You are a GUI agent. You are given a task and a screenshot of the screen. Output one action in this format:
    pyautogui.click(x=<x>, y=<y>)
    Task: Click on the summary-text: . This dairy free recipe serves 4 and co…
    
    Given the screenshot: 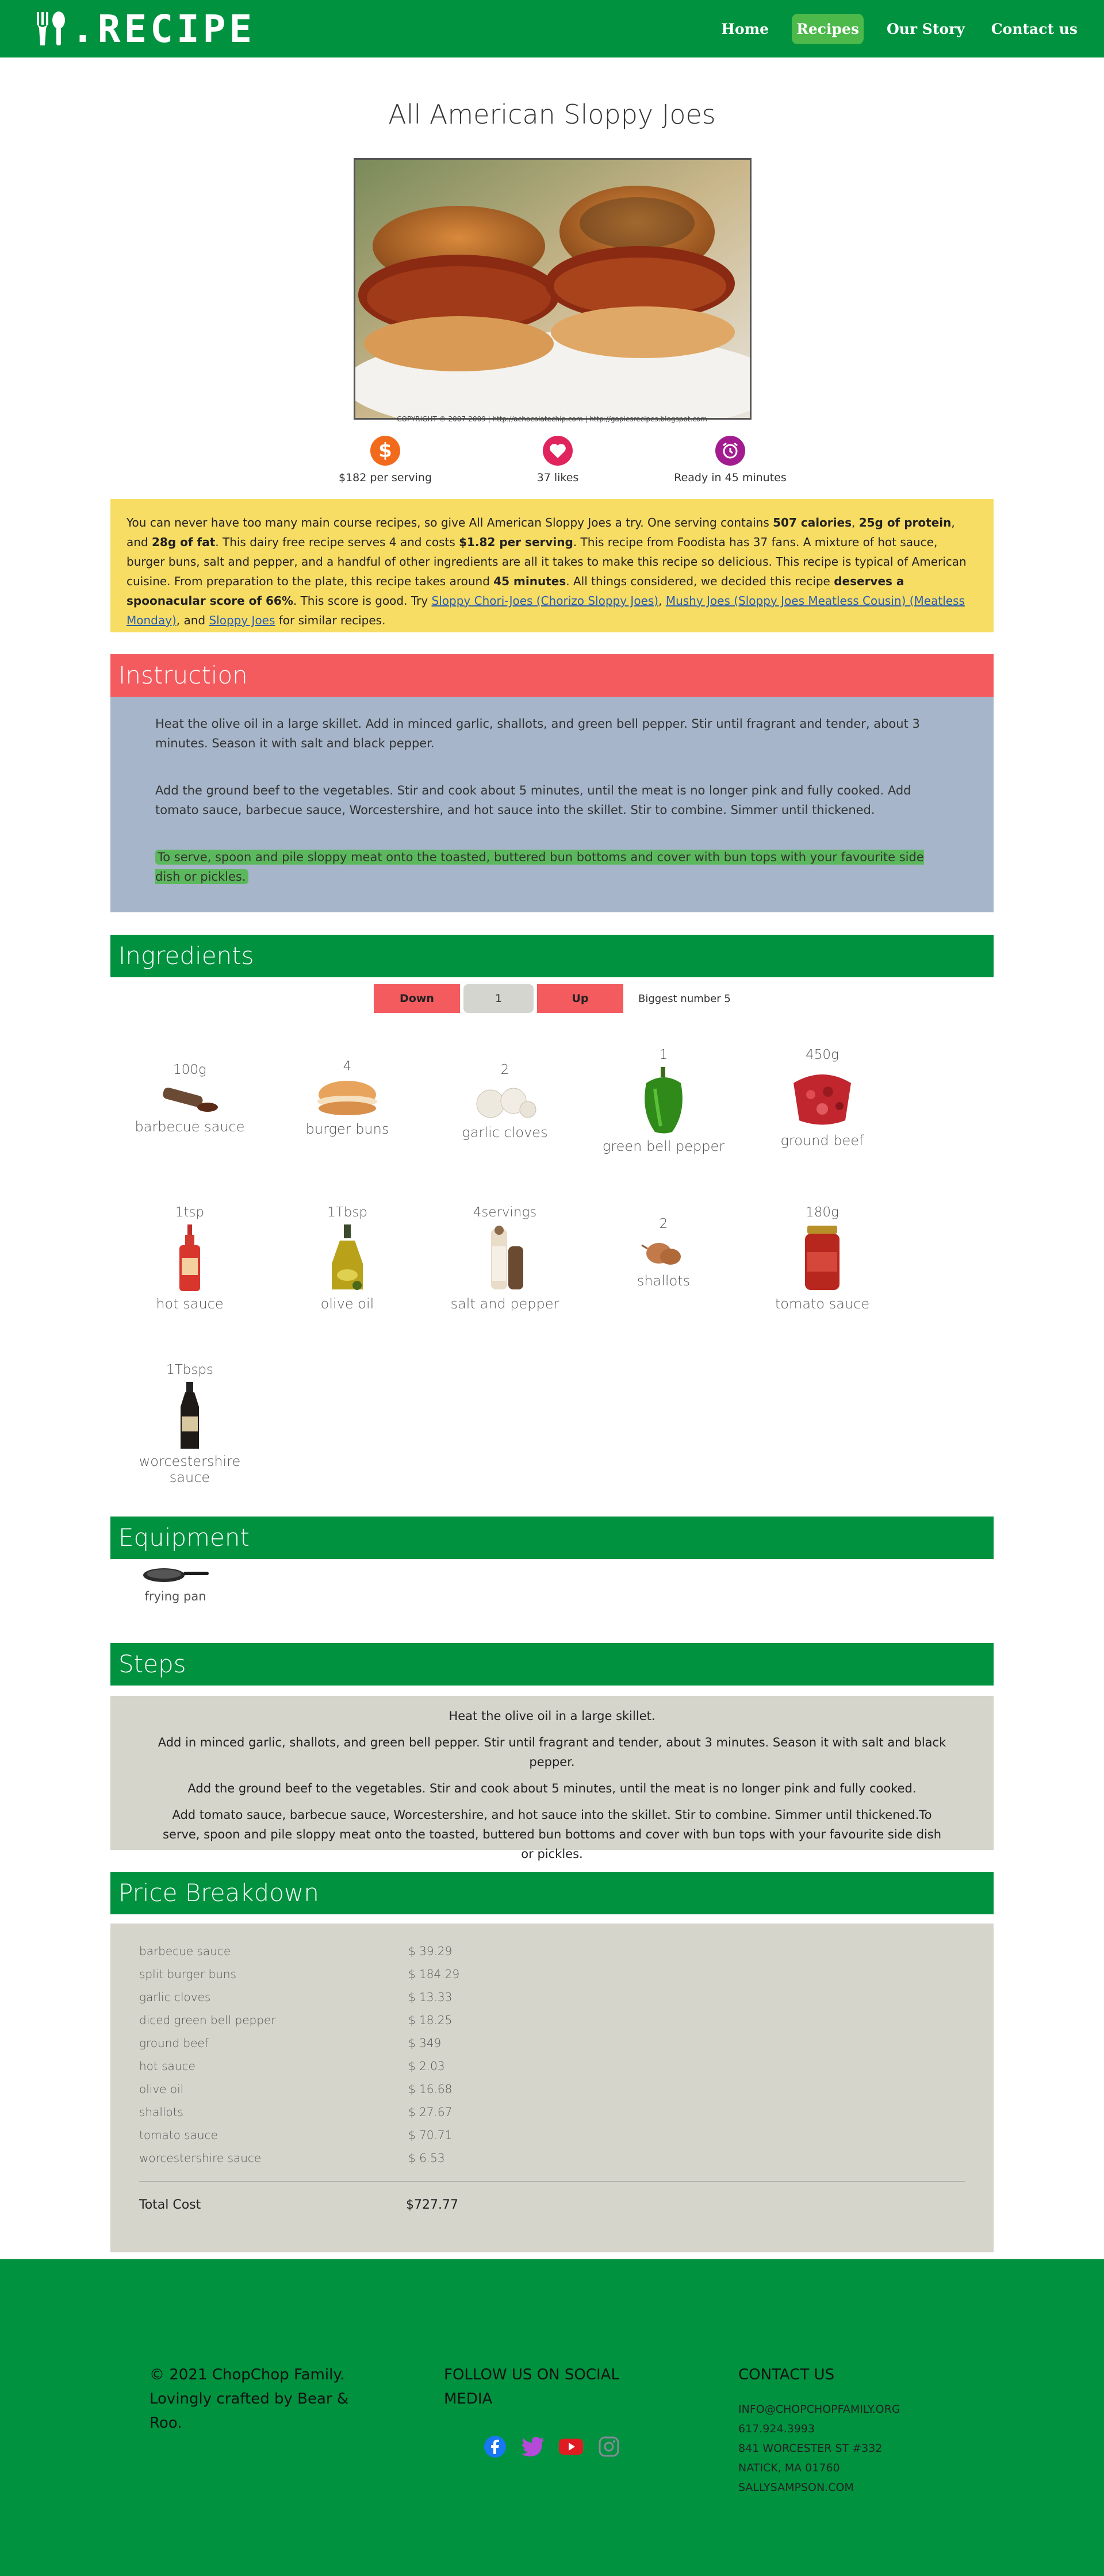 What is the action you would take?
    pyautogui.click(x=337, y=542)
    